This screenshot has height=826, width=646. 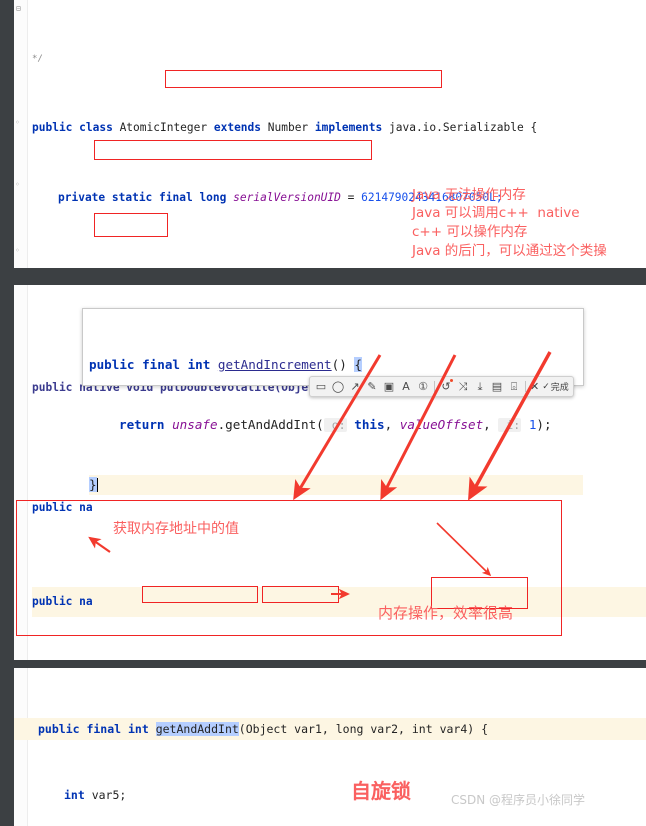 What do you see at coordinates (389, 386) in the screenshot?
I see `mosaic-icon: ▣` at bounding box center [389, 386].